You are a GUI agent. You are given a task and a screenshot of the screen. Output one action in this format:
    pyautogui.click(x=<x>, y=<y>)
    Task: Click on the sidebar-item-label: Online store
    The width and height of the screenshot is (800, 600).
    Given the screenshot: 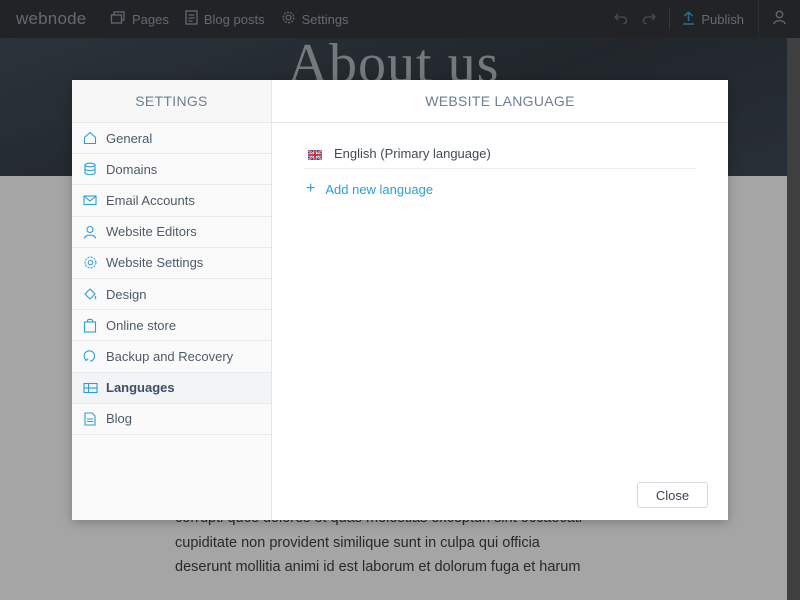 What is the action you would take?
    pyautogui.click(x=141, y=325)
    